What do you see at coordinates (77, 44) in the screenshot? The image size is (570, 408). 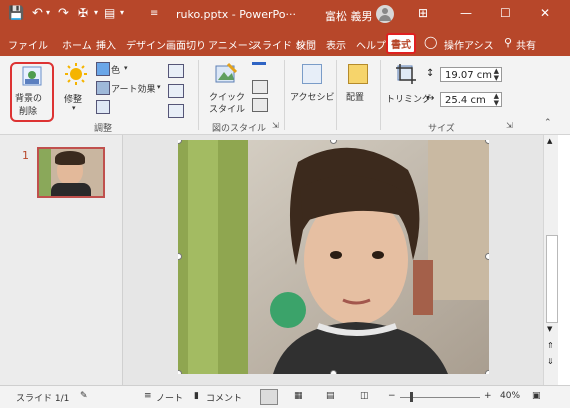 I see `tab-home: ホーム` at bounding box center [77, 44].